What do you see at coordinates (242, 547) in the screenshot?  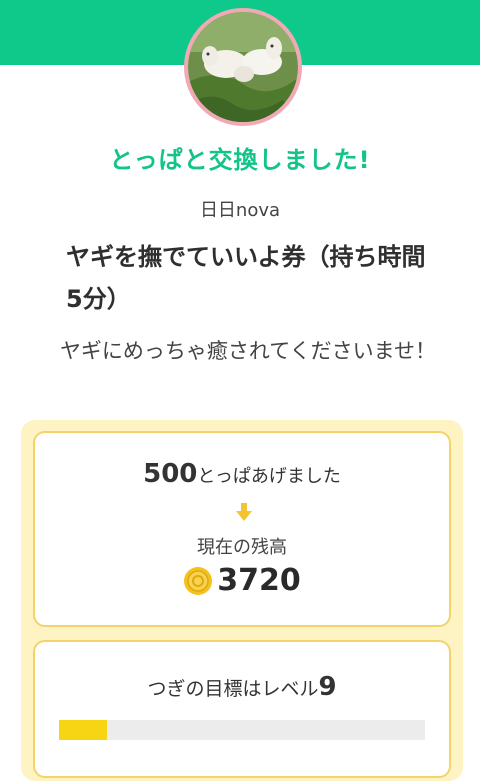 I see `current-balance-label: 現在の残高` at bounding box center [242, 547].